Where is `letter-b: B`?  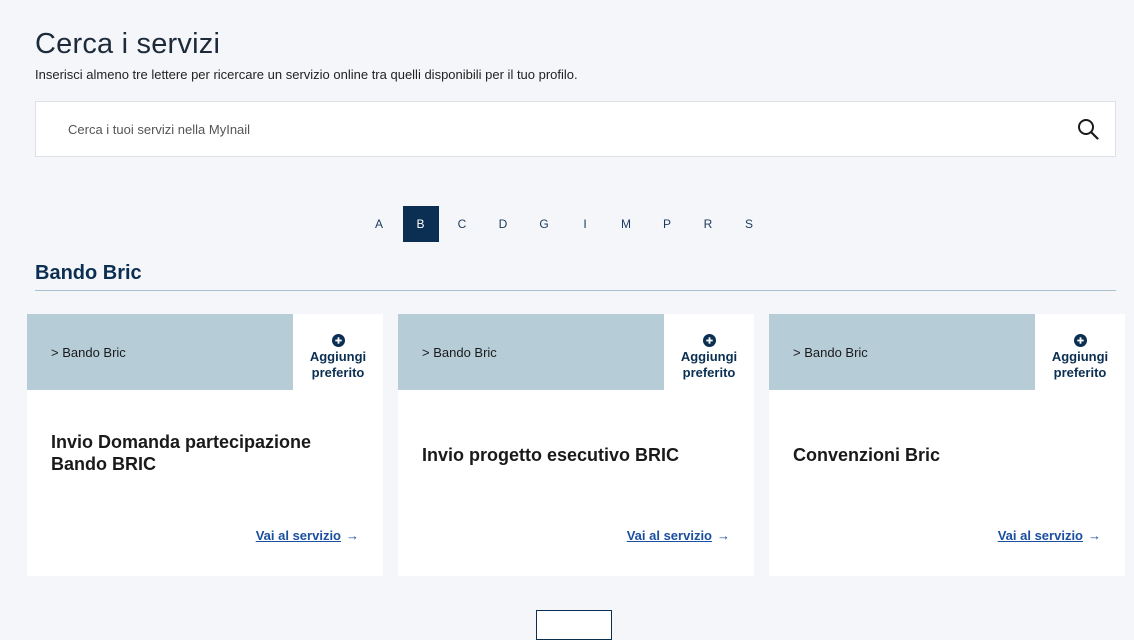
letter-b: B is located at coordinates (420, 224).